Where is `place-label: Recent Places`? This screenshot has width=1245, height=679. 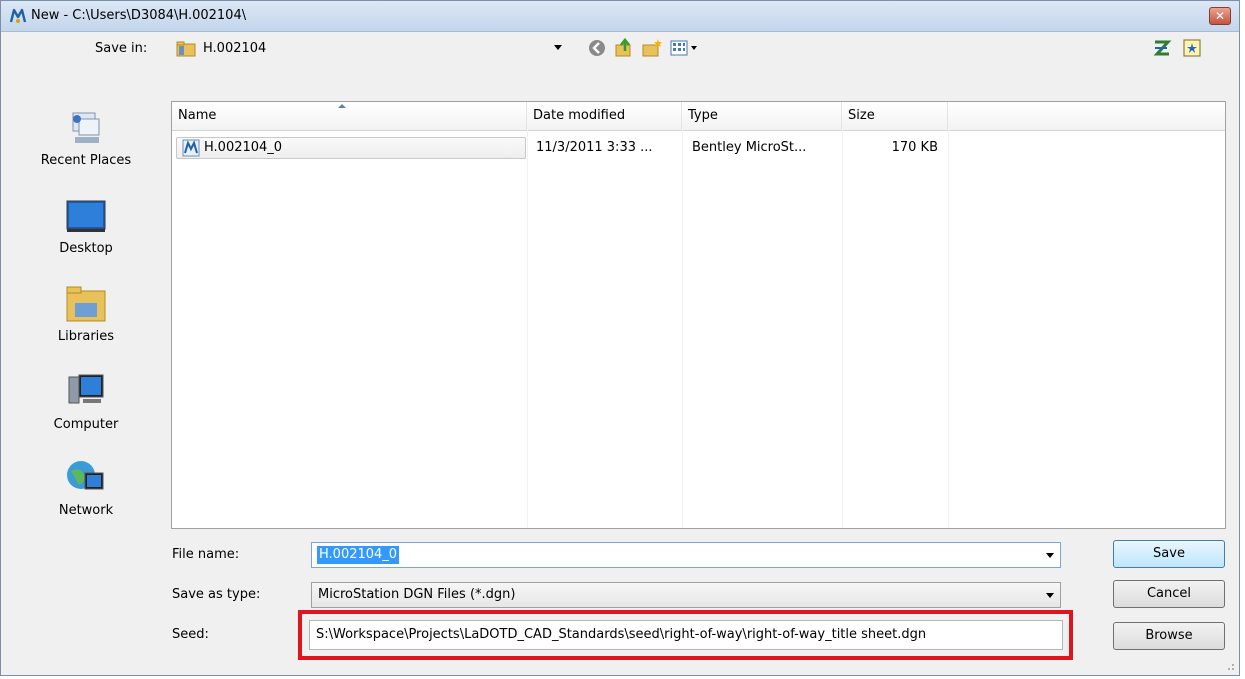
place-label: Recent Places is located at coordinates (86, 160).